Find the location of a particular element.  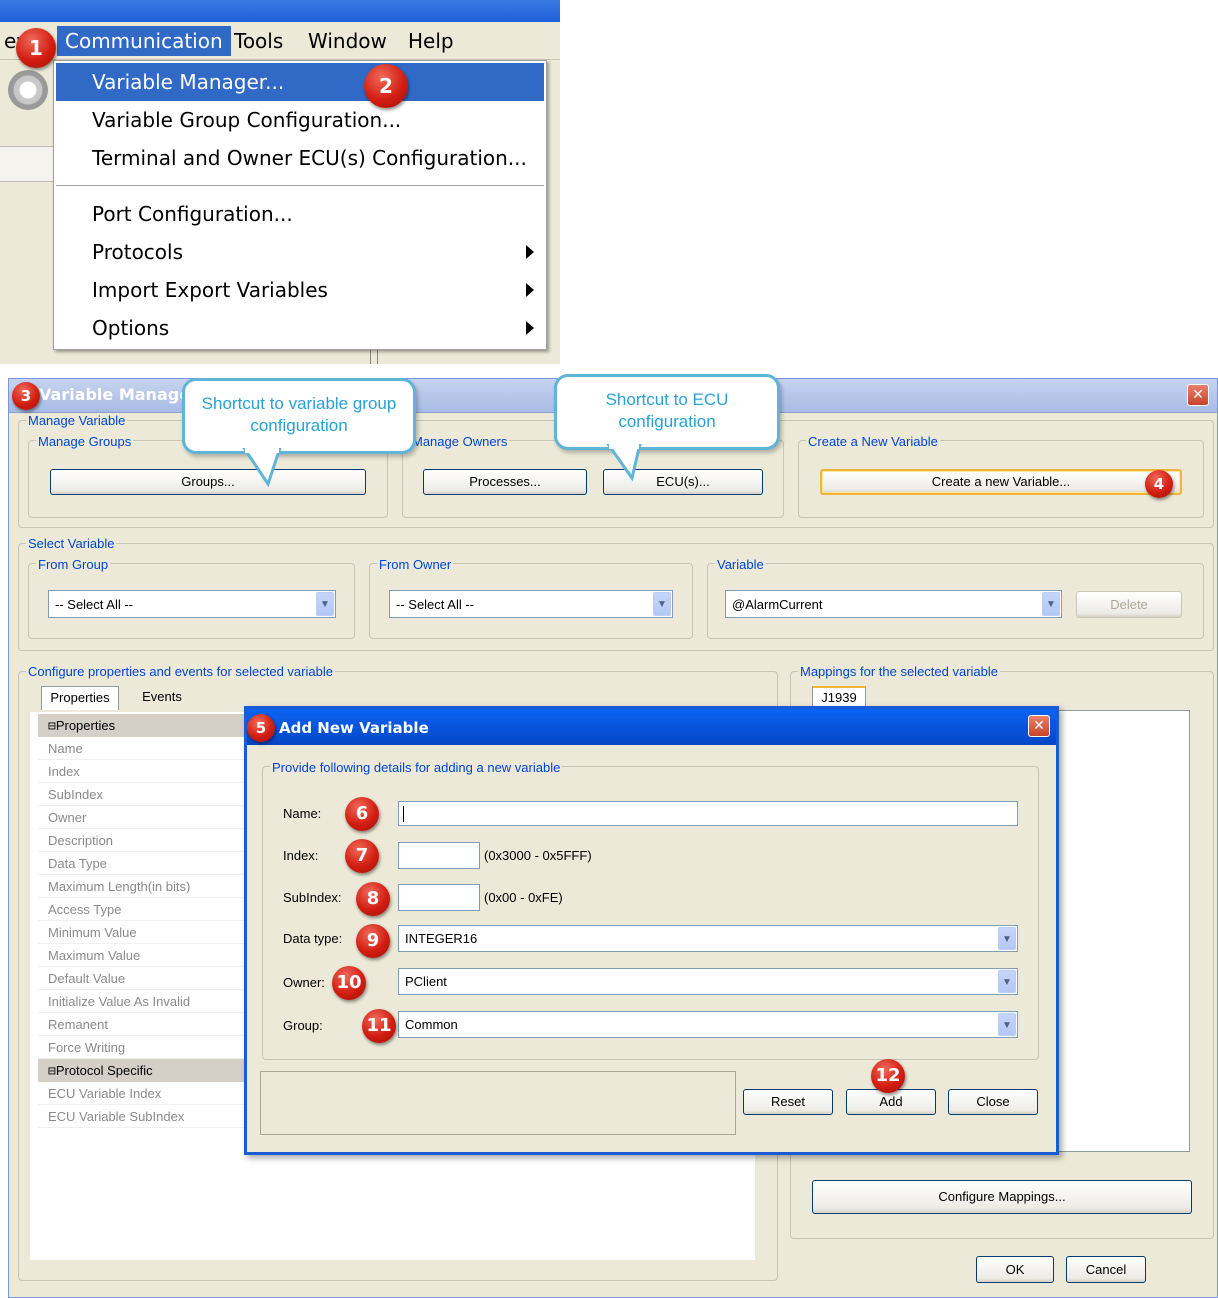

property-row: Force Writing is located at coordinates (143, 1047).